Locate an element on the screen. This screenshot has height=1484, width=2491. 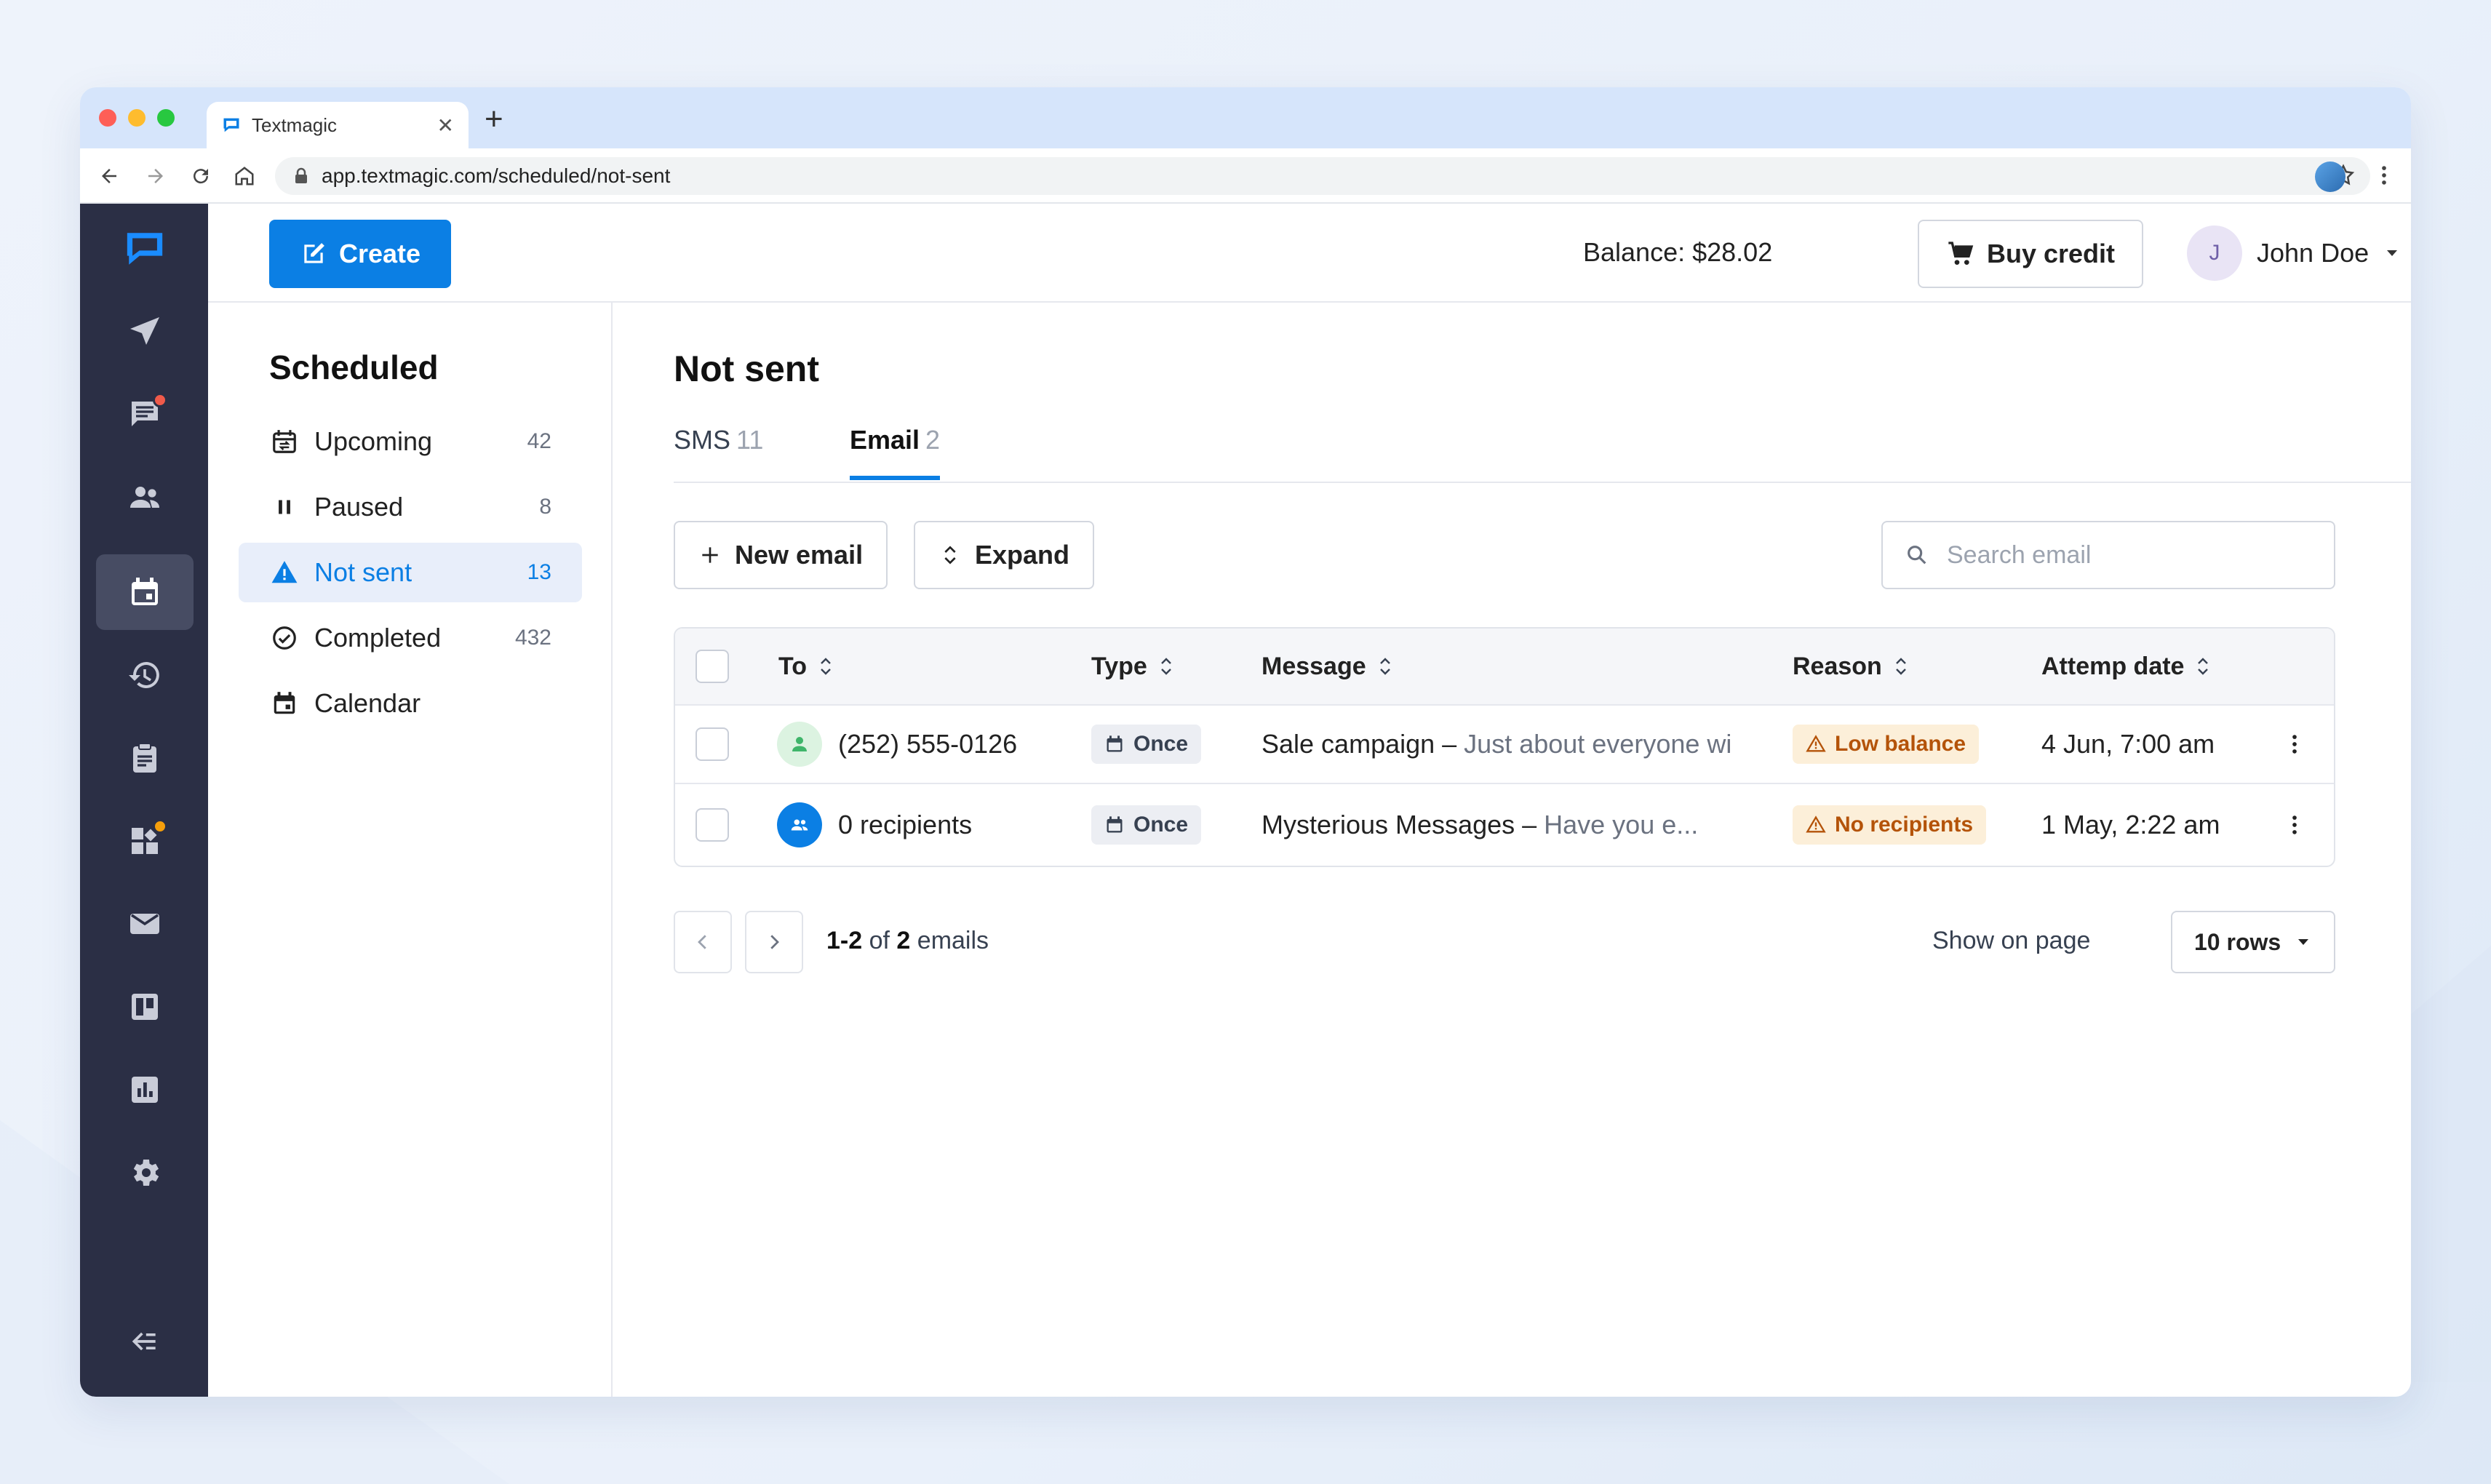
column-to: To is located at coordinates (806, 666).